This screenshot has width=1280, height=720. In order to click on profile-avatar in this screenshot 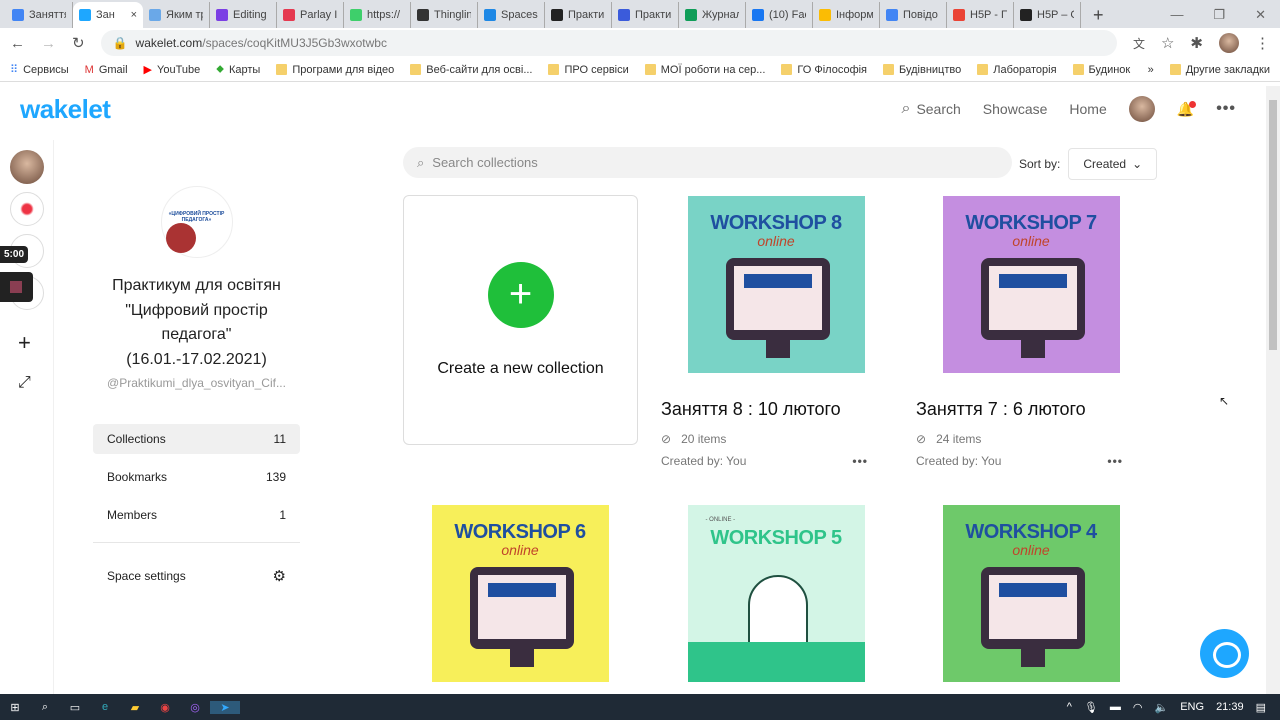, I will do `click(1229, 43)`.